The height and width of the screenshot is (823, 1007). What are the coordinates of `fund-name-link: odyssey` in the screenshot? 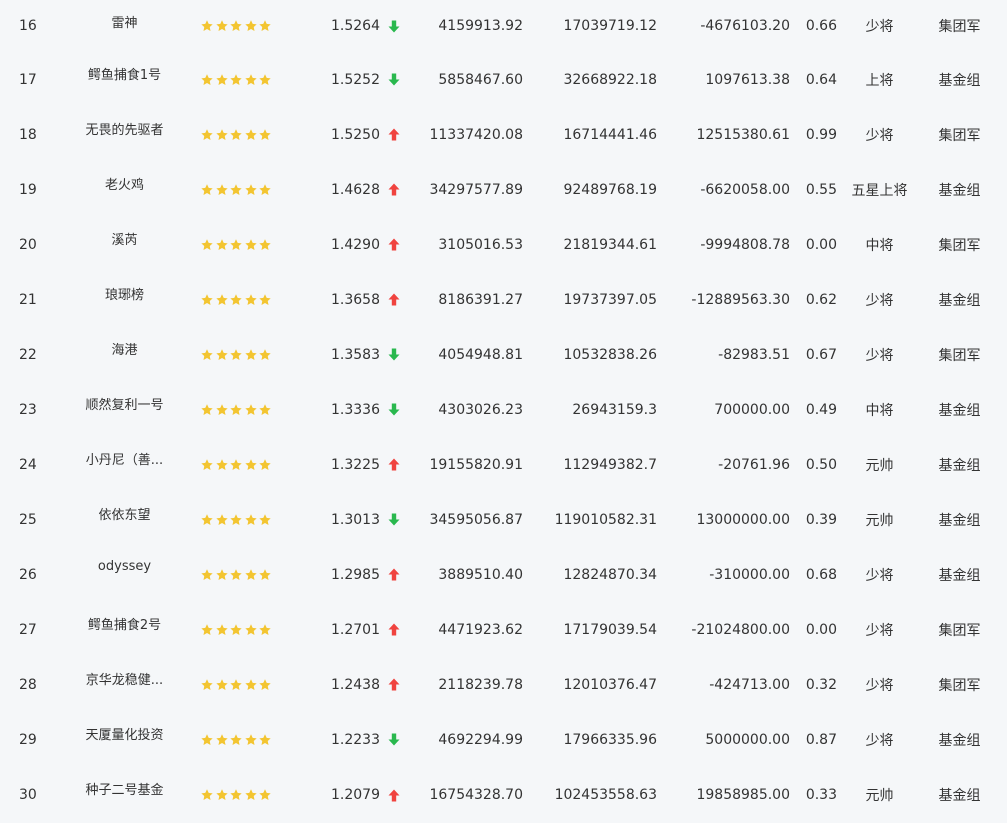 It's located at (124, 566).